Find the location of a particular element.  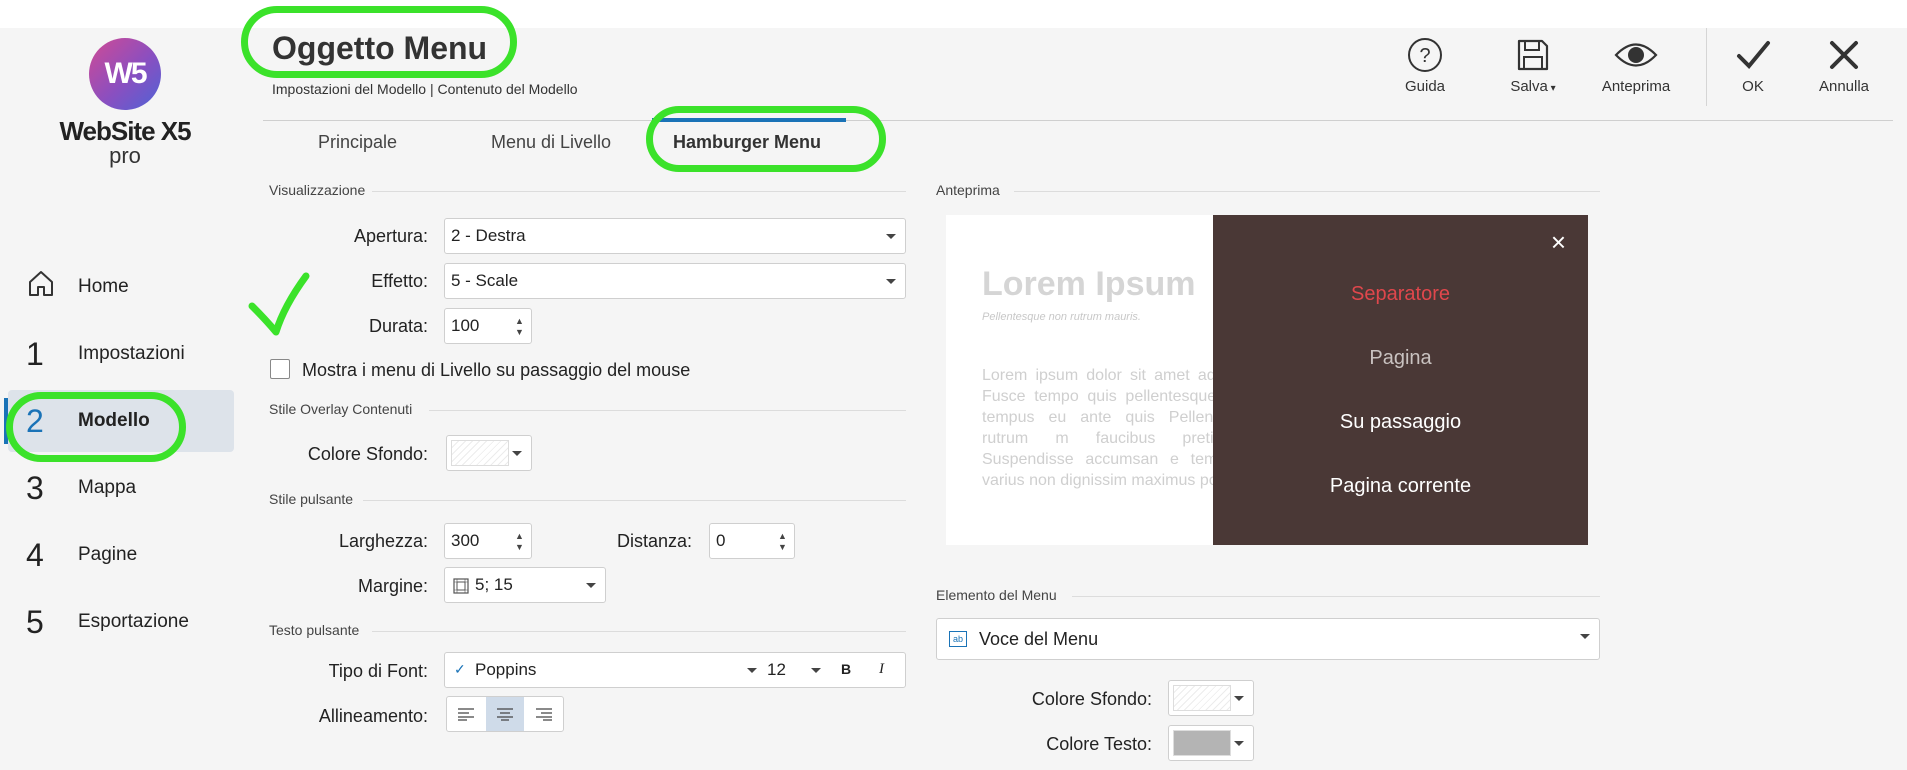

sidebar-item-pagine: 4 Pagine is located at coordinates (121, 555).